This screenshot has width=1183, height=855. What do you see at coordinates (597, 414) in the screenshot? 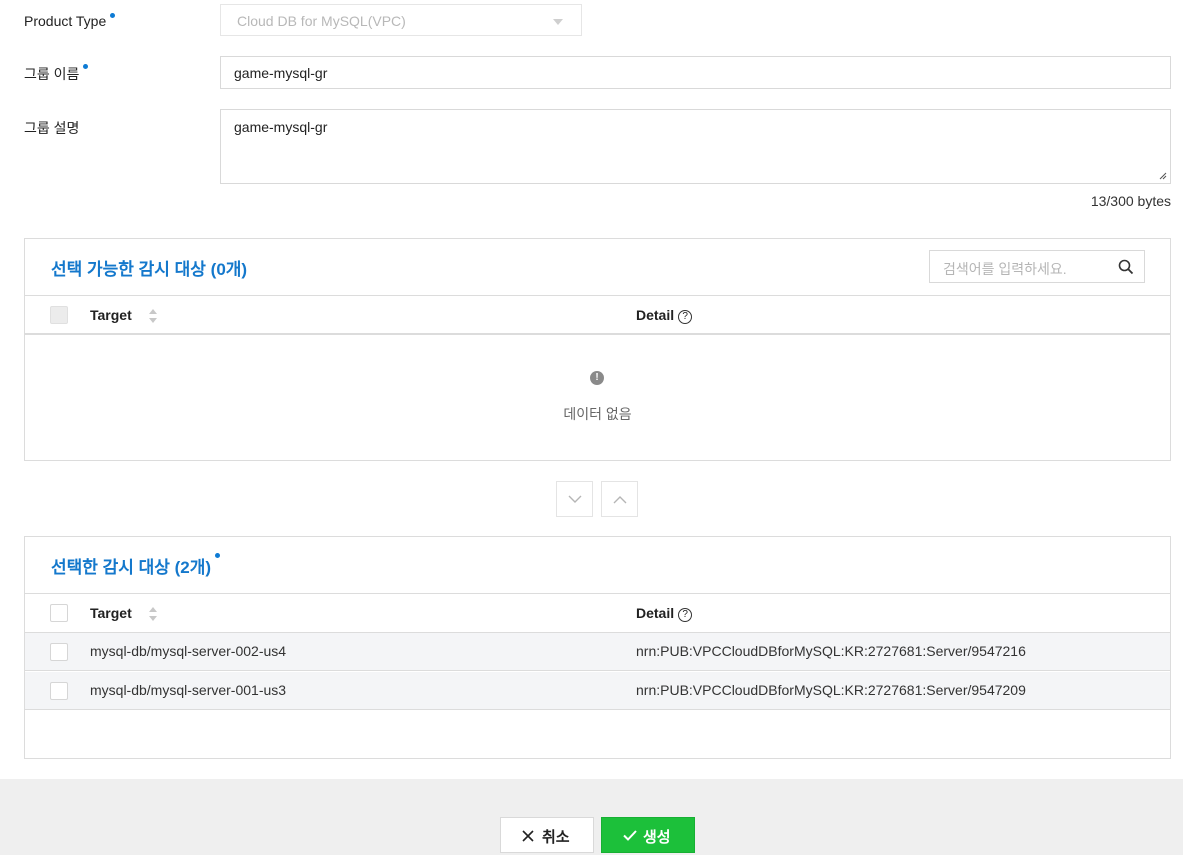
I see `empty-state-text: 데이터 없음` at bounding box center [597, 414].